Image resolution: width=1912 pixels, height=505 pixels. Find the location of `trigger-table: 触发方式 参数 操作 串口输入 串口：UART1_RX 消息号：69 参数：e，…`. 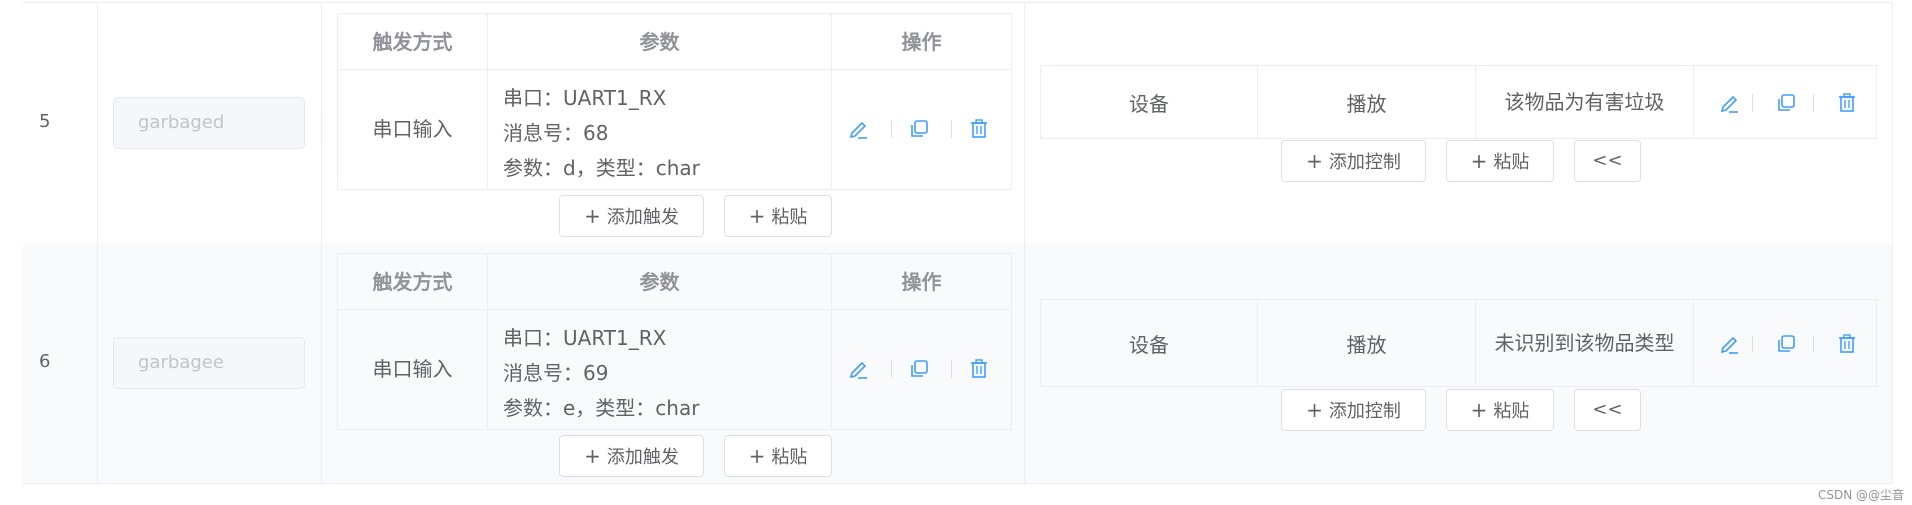

trigger-table: 触发方式 参数 操作 串口输入 串口：UART1_RX 消息号：69 参数：e，… is located at coordinates (674, 341).